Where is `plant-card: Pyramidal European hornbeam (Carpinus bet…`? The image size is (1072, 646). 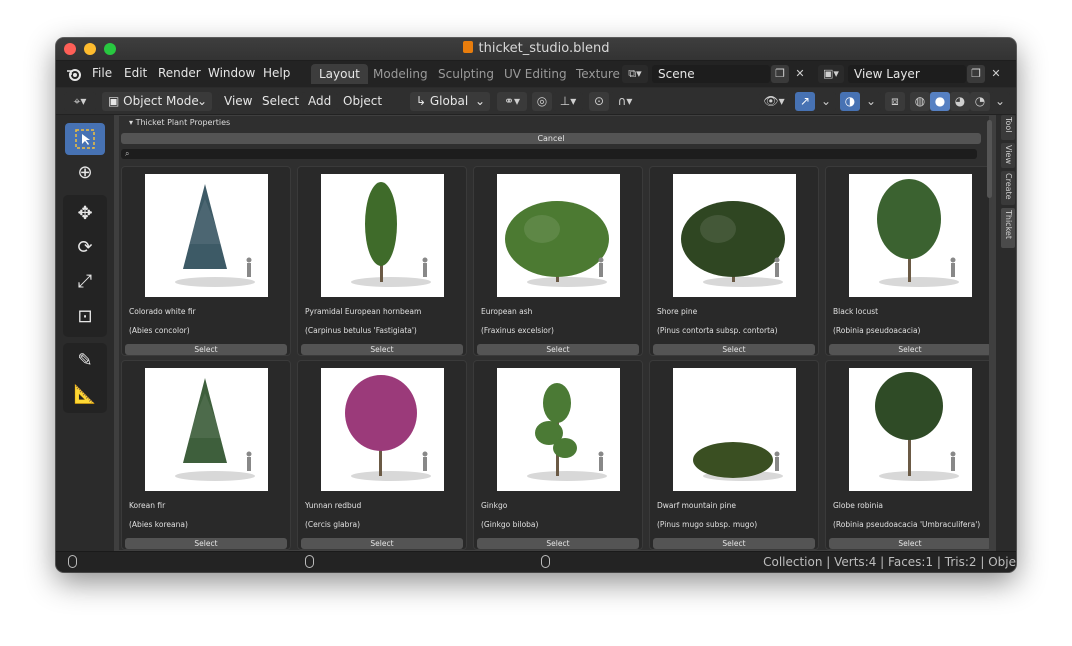
plant-card: Pyramidal European hornbeam (Carpinus bet… is located at coordinates (382, 261).